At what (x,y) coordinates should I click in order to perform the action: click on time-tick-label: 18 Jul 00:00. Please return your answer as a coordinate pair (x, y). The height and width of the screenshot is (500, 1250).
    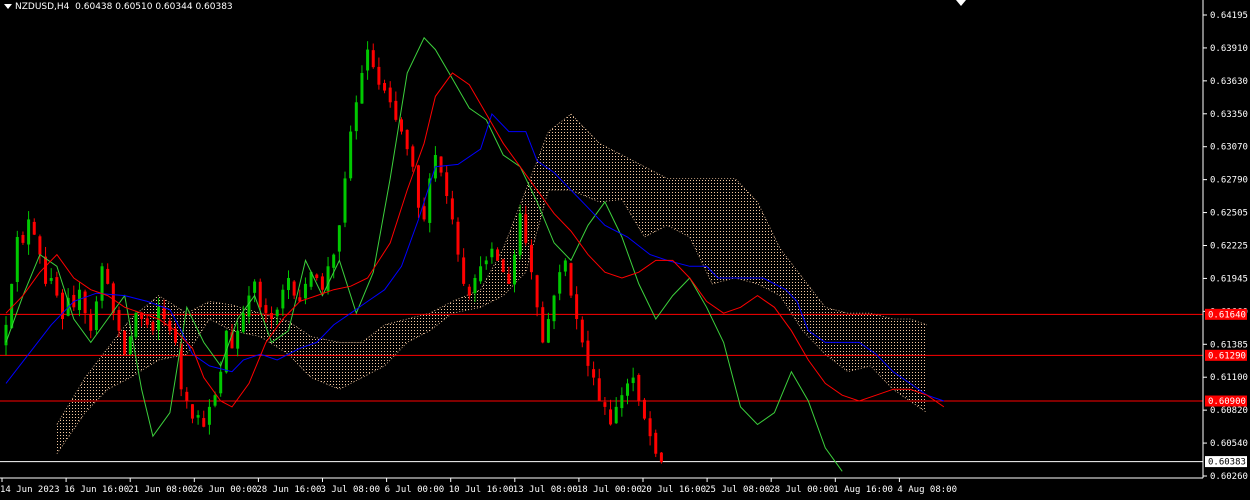
    Looking at the image, I should click on (609, 490).